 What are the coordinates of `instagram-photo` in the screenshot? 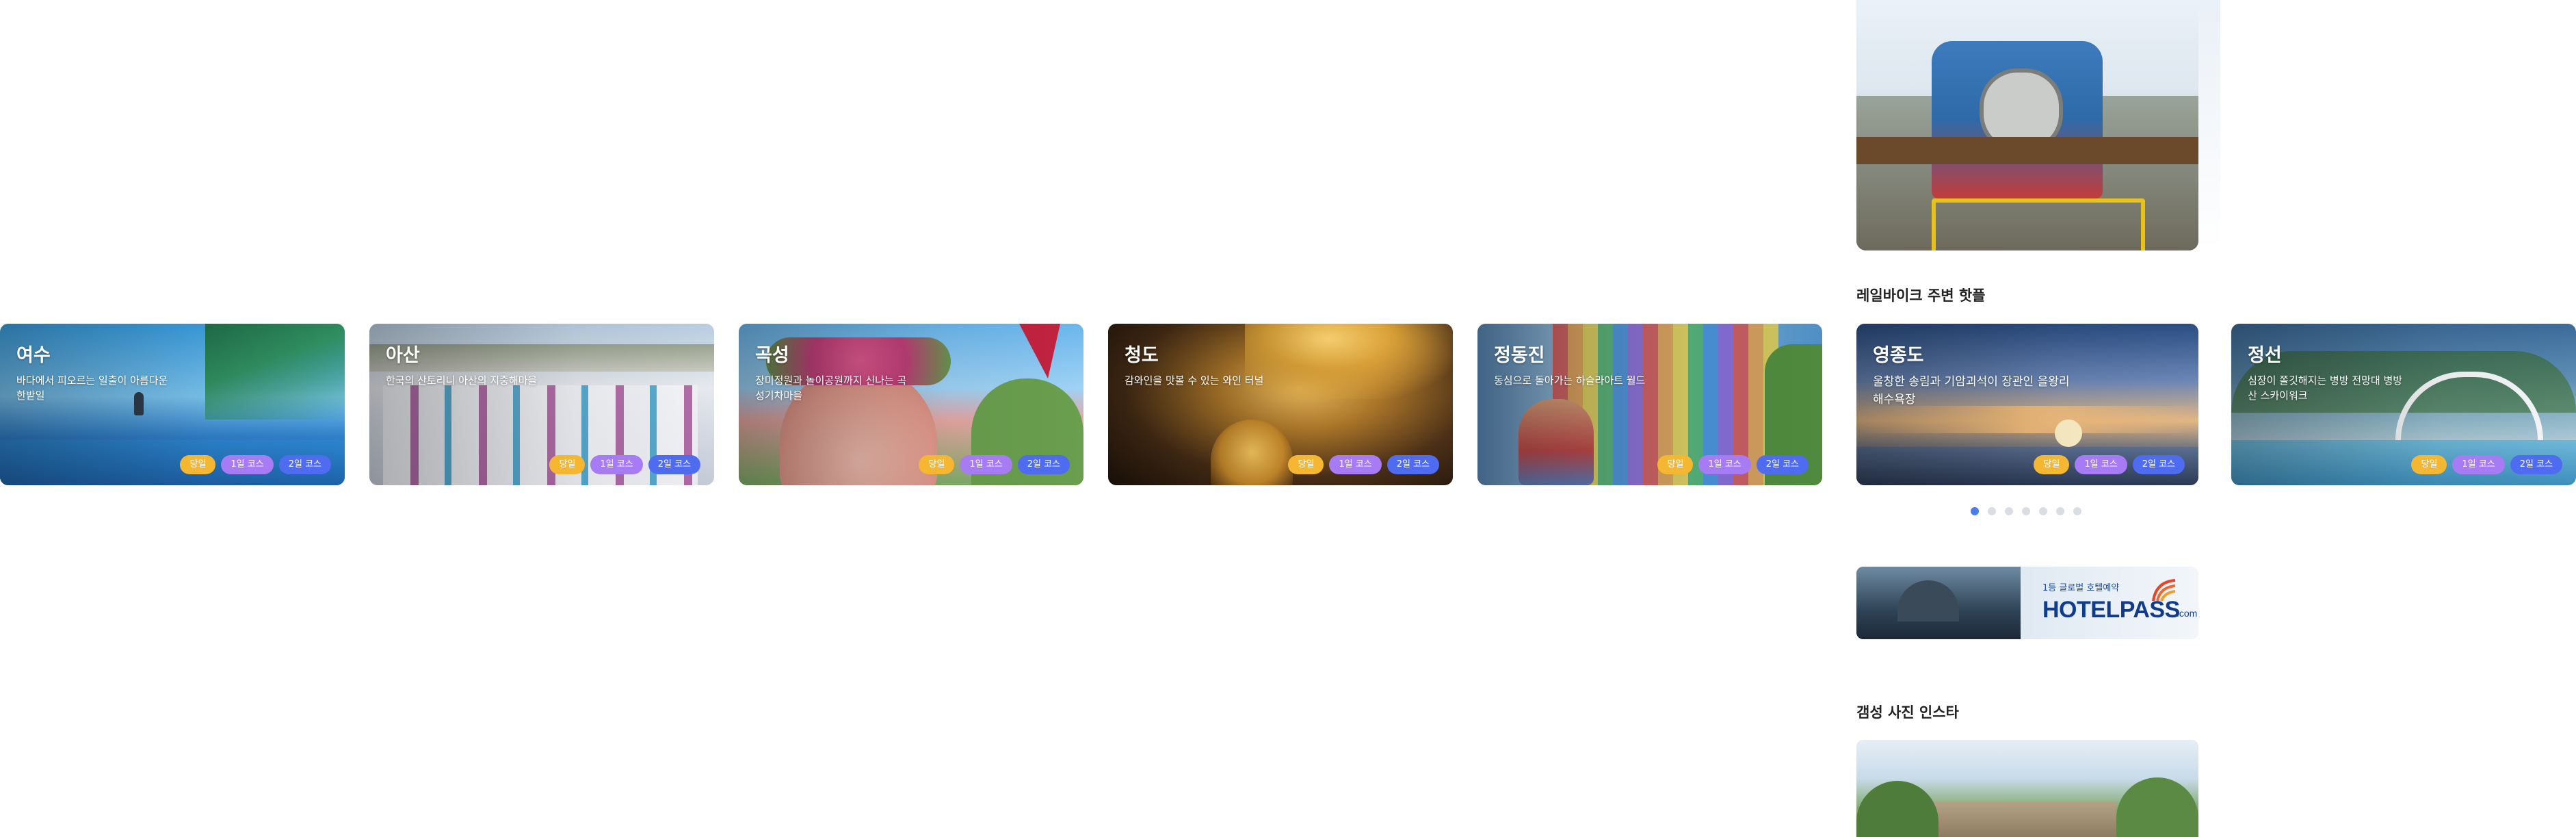 It's located at (2027, 788).